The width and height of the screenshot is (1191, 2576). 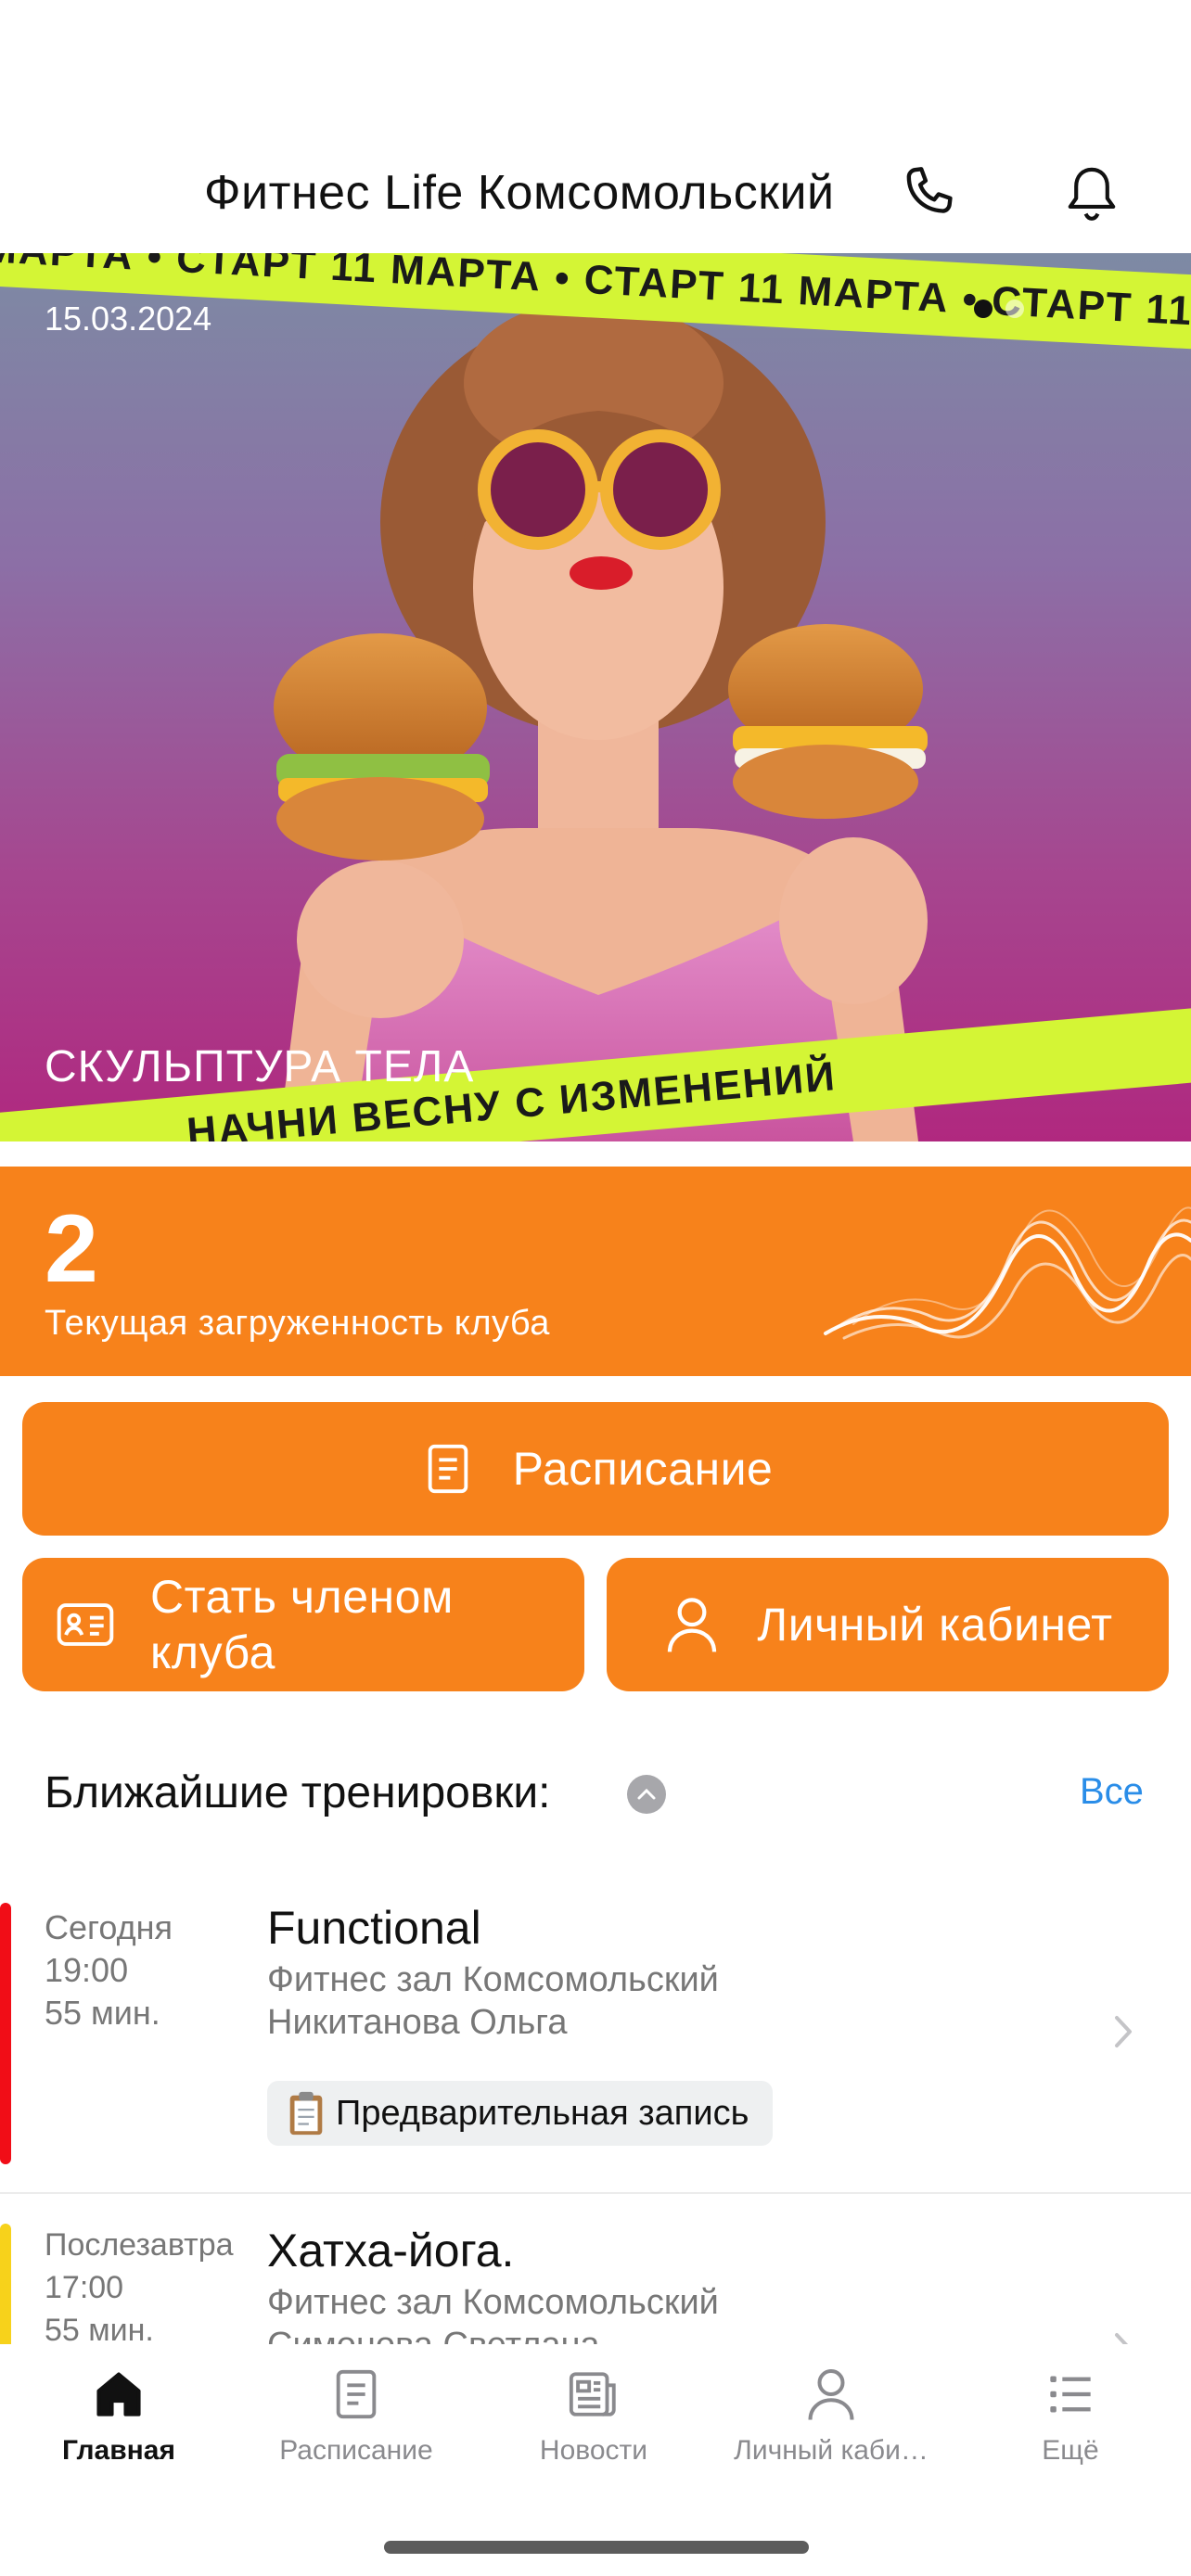 I want to click on membership-button-label: Стать членом клуба, so click(x=302, y=1625).